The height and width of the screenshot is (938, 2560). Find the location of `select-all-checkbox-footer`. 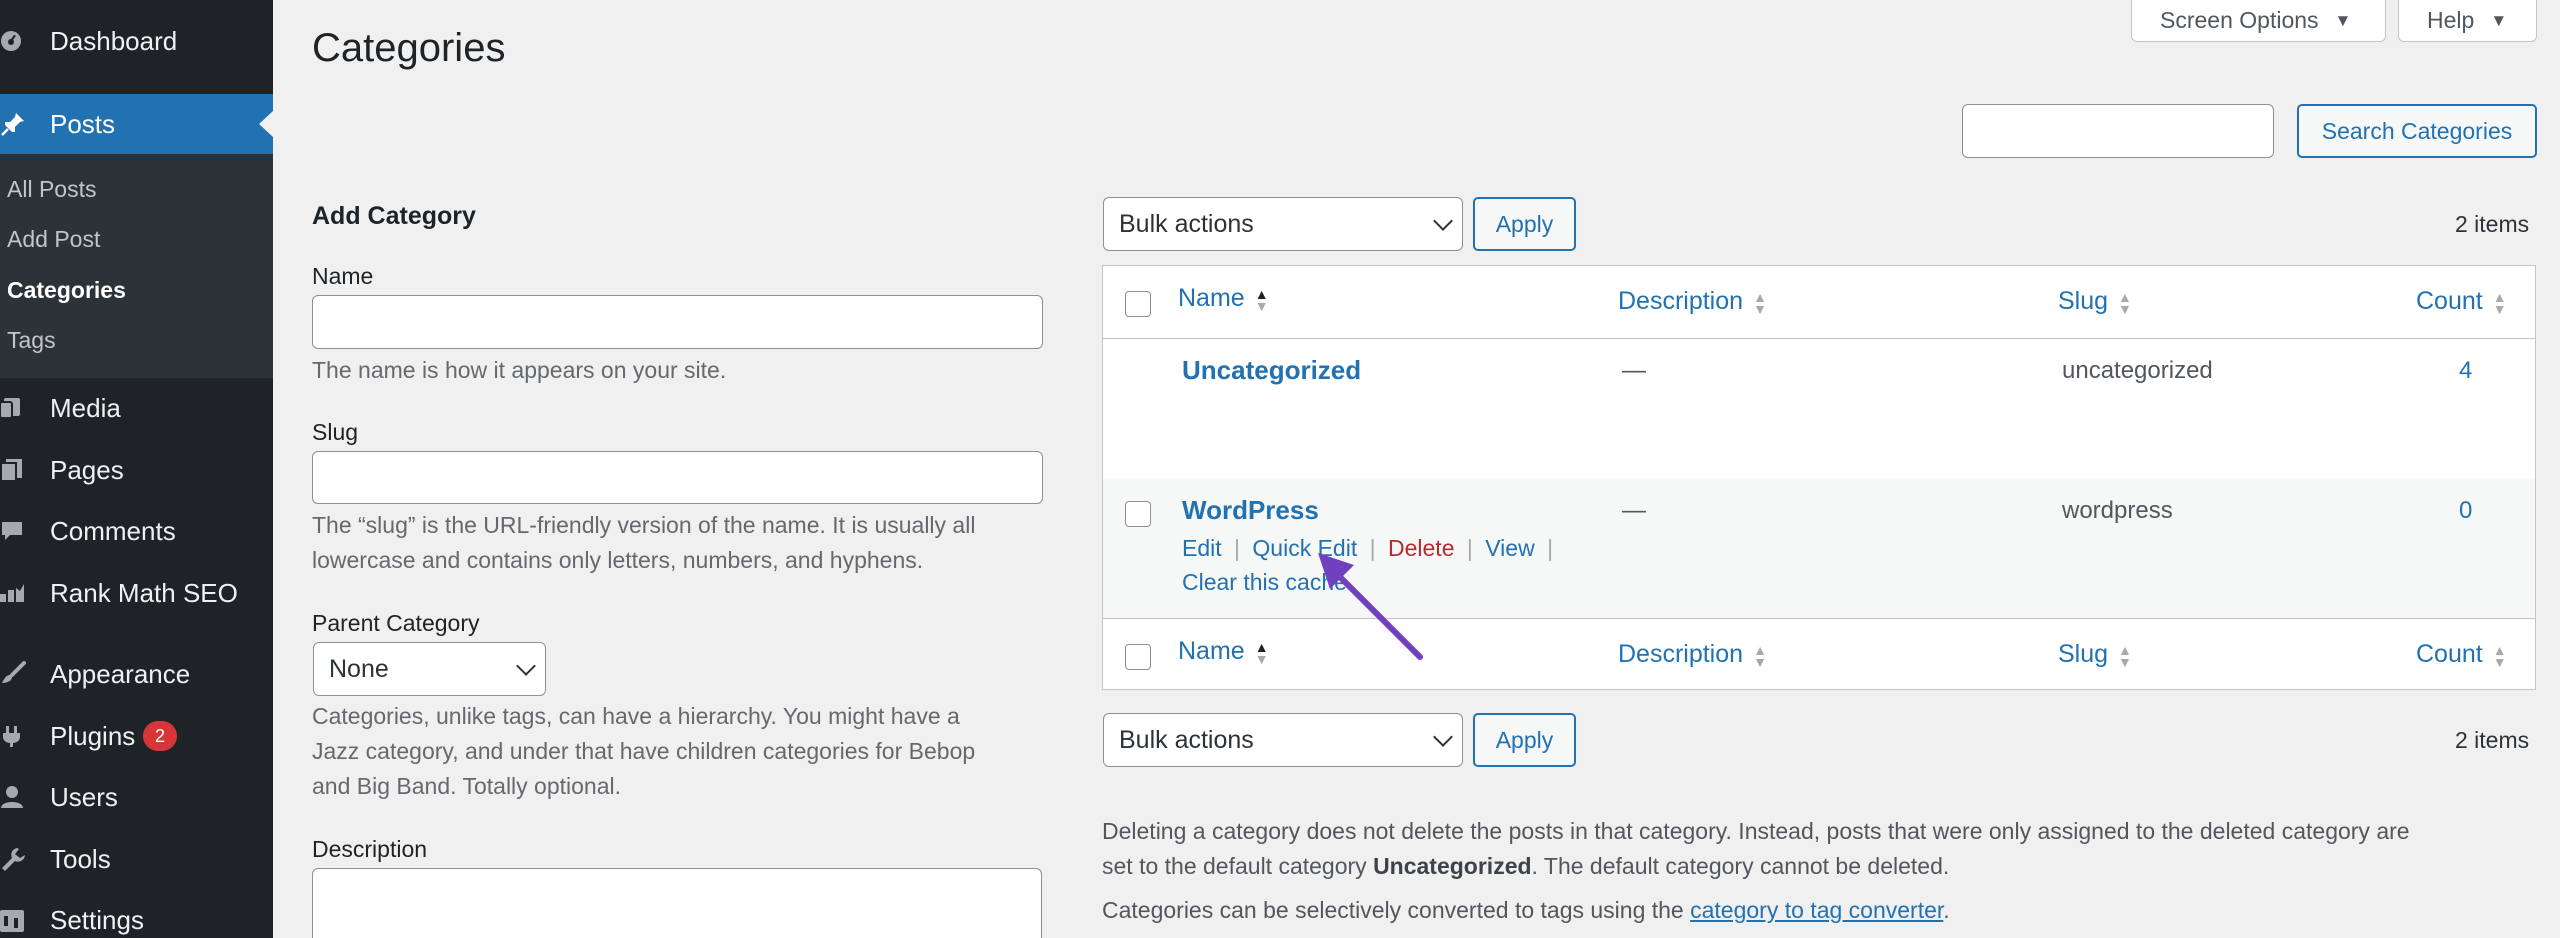

select-all-checkbox-footer is located at coordinates (1138, 657).